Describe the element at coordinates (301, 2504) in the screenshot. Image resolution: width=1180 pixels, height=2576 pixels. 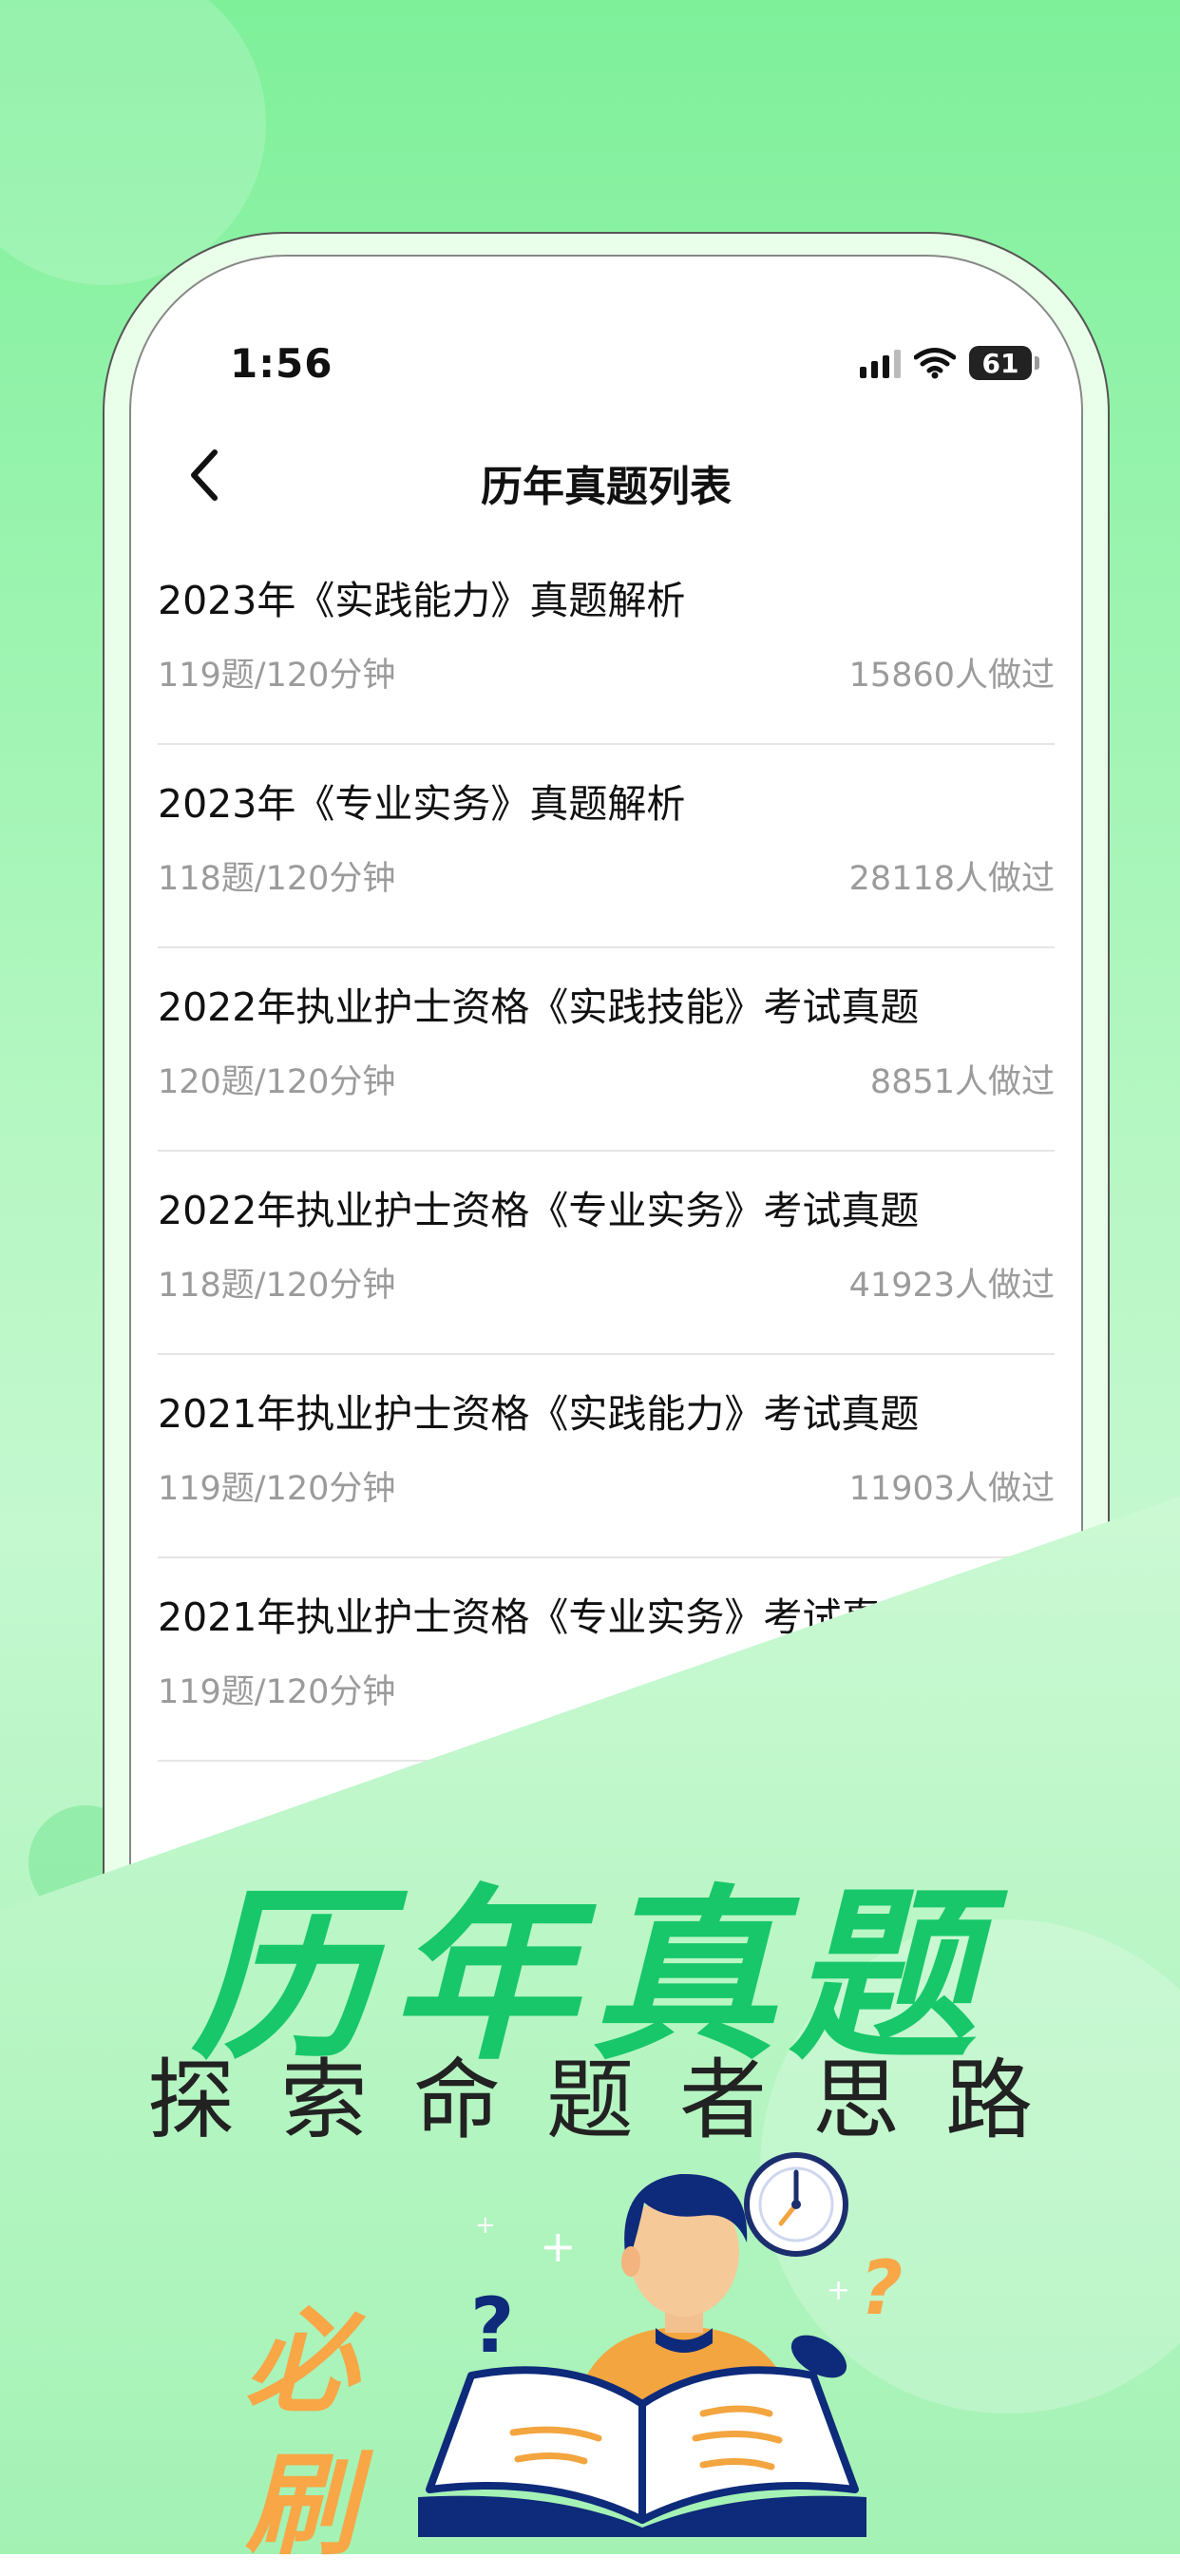
I see `side-text-bottom: 刷` at that location.